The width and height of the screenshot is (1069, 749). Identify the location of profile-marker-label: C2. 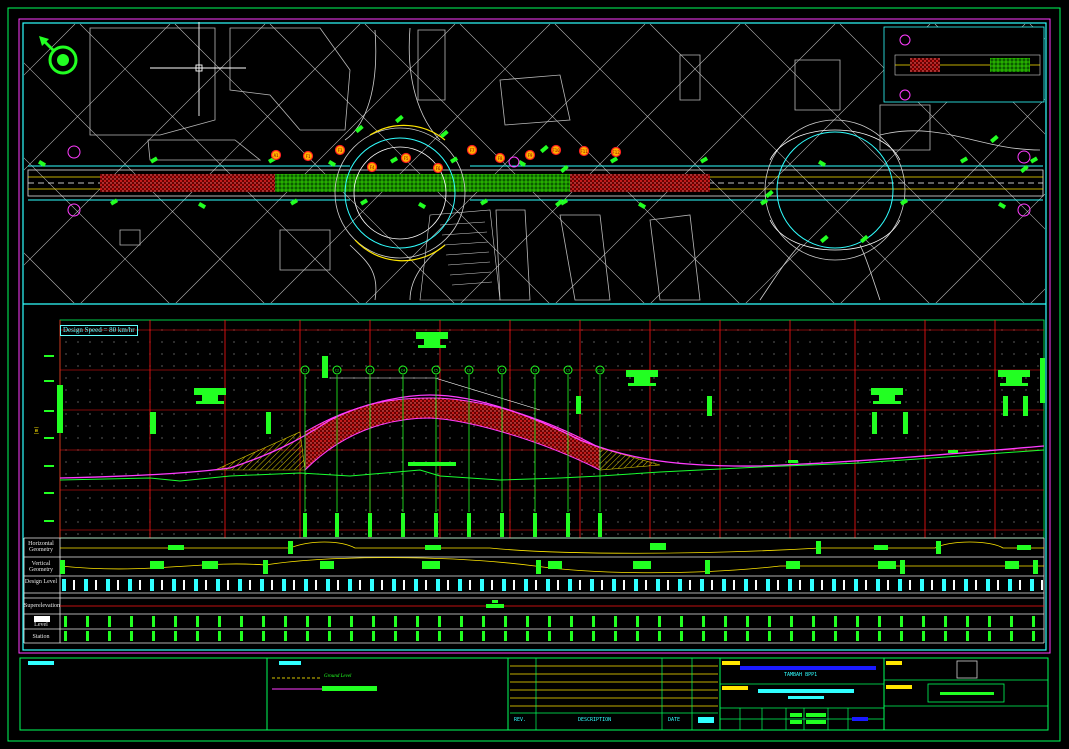
(337, 371).